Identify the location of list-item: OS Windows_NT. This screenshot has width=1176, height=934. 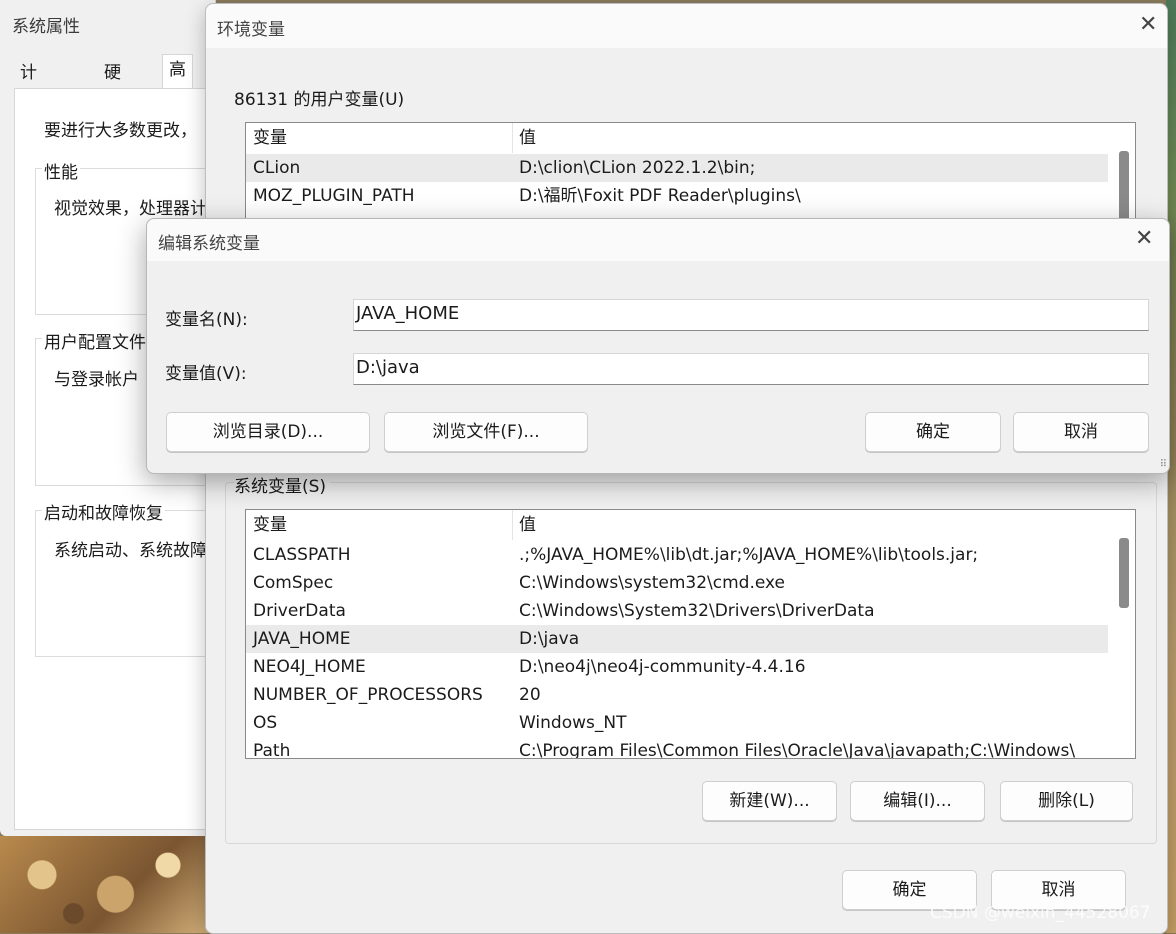
(677, 723).